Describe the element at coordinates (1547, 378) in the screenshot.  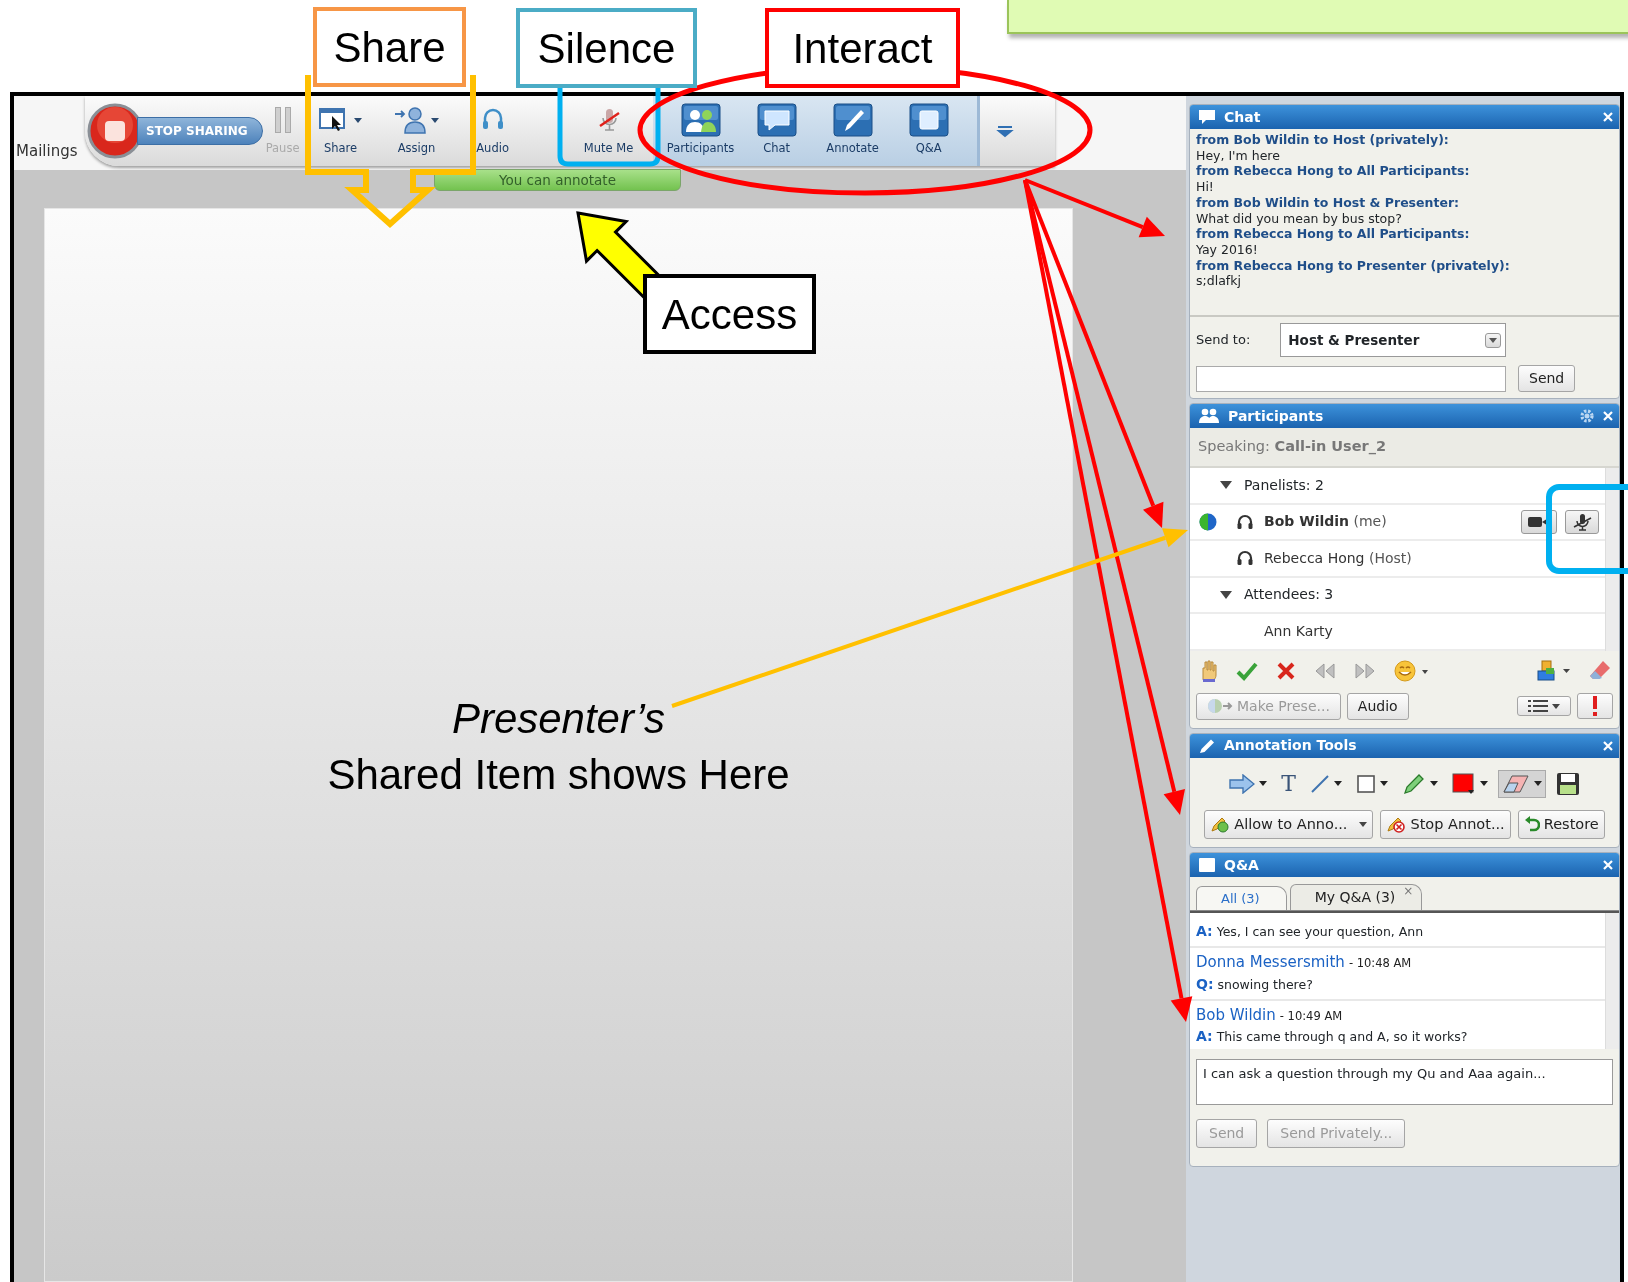
I see `send-button: Send` at that location.